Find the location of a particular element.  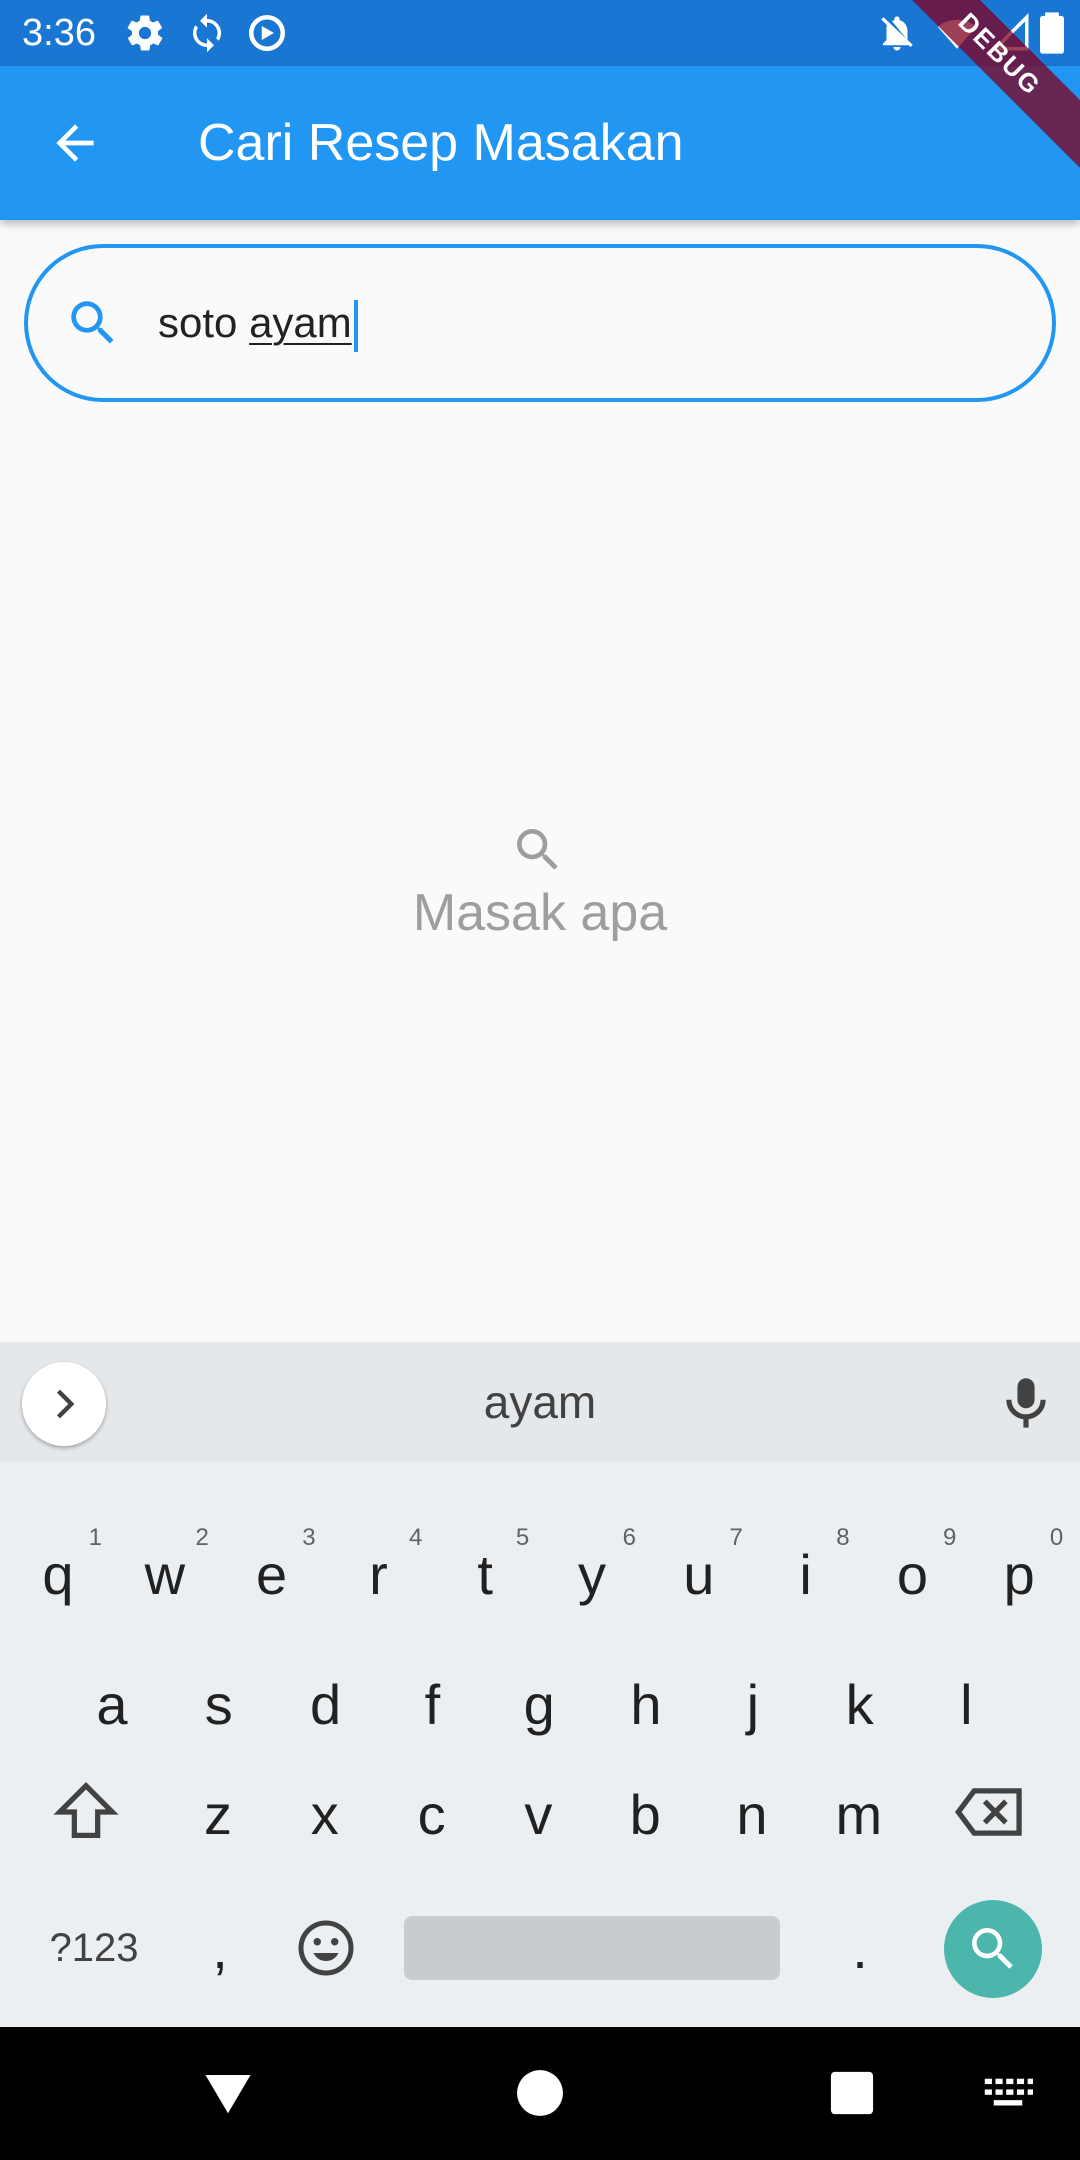

key-q: q1 is located at coordinates (58, 1574).